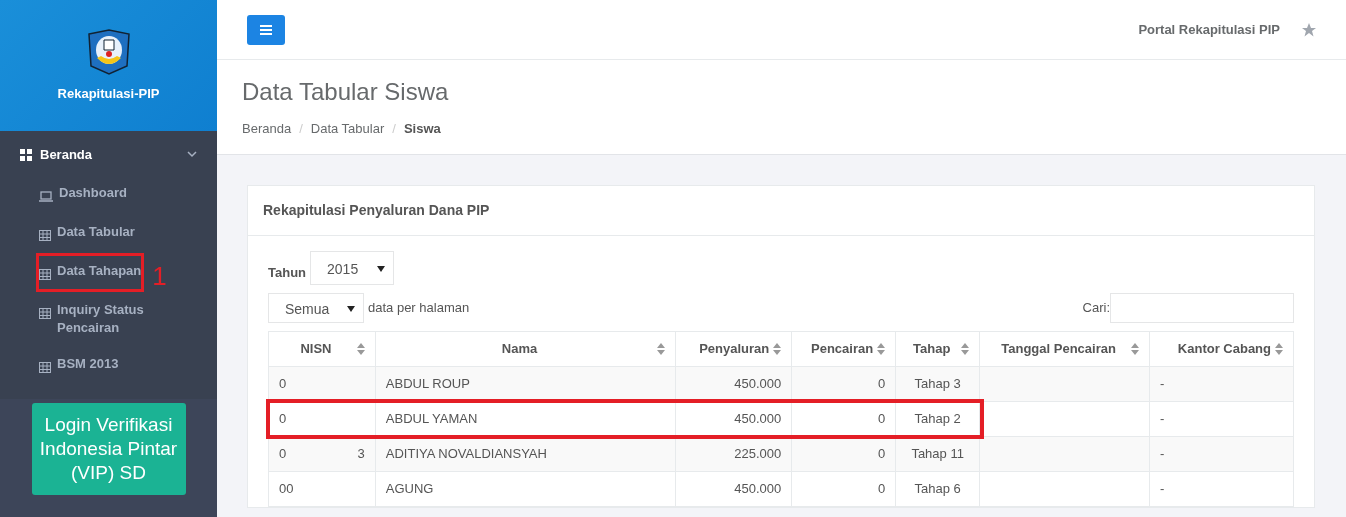 The height and width of the screenshot is (517, 1346). Describe the element at coordinates (937, 489) in the screenshot. I see `table-cell: Tahap 6` at that location.